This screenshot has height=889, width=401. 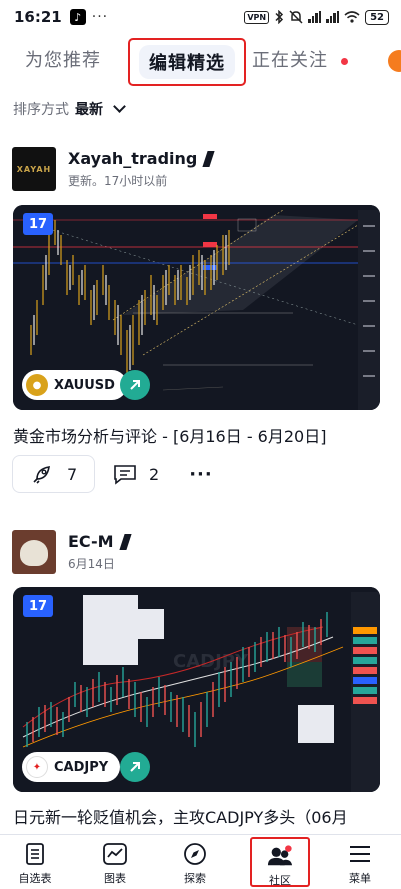 What do you see at coordinates (279, 17) in the screenshot?
I see `bluetooth-icon` at bounding box center [279, 17].